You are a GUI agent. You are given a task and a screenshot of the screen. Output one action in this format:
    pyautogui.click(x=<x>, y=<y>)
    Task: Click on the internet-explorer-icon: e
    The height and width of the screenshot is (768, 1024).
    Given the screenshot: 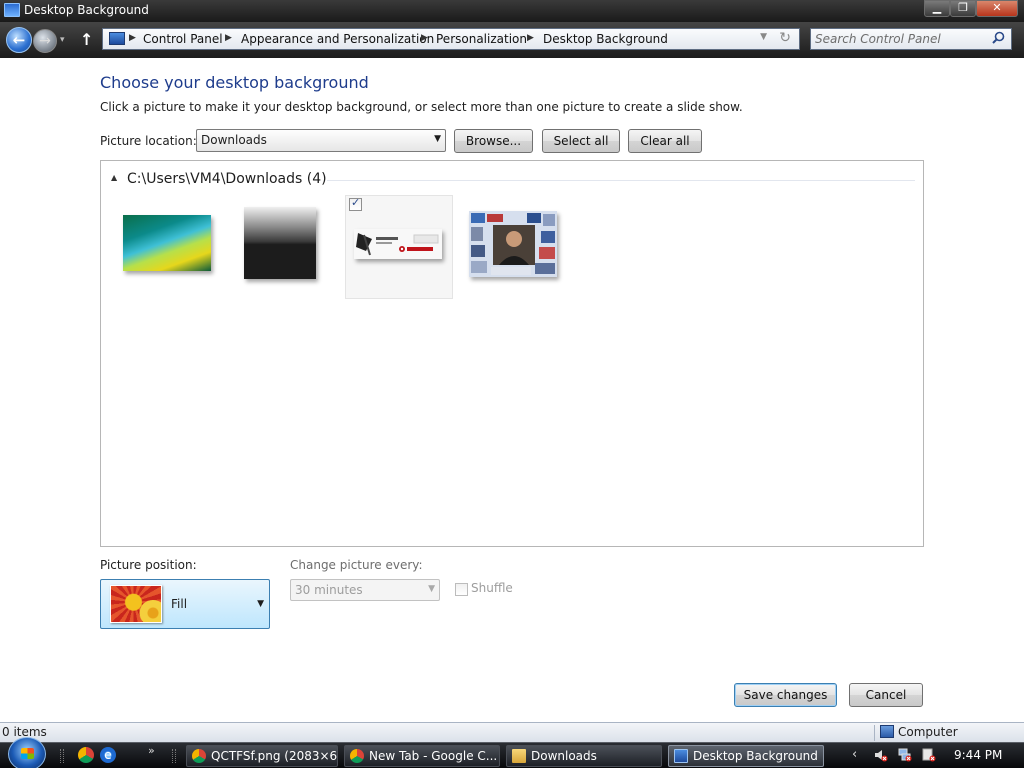 What is the action you would take?
    pyautogui.click(x=108, y=755)
    